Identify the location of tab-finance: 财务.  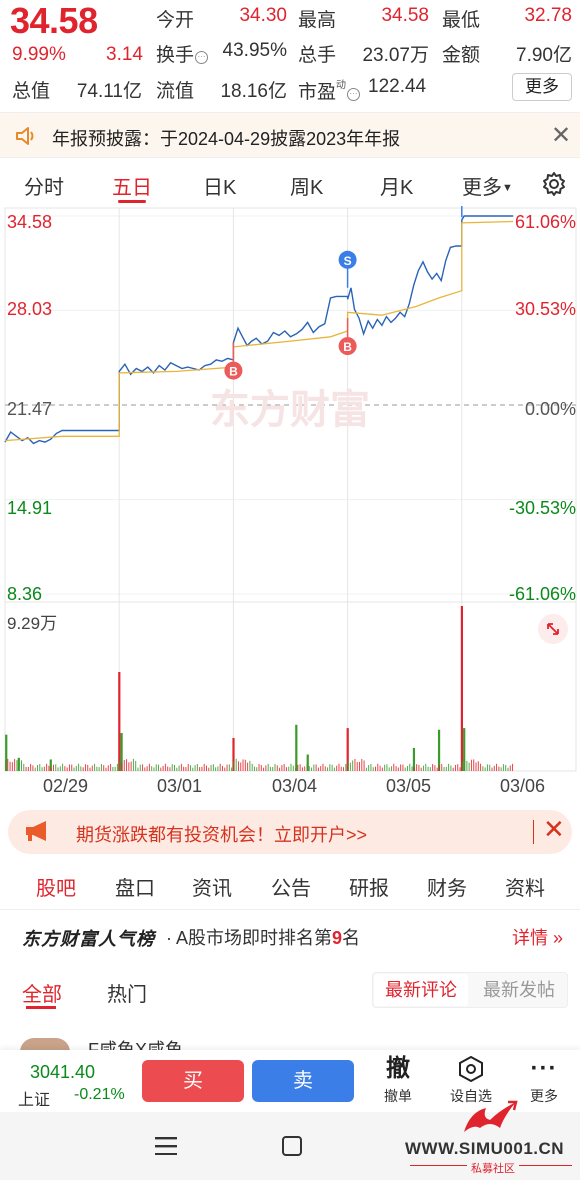
(447, 886).